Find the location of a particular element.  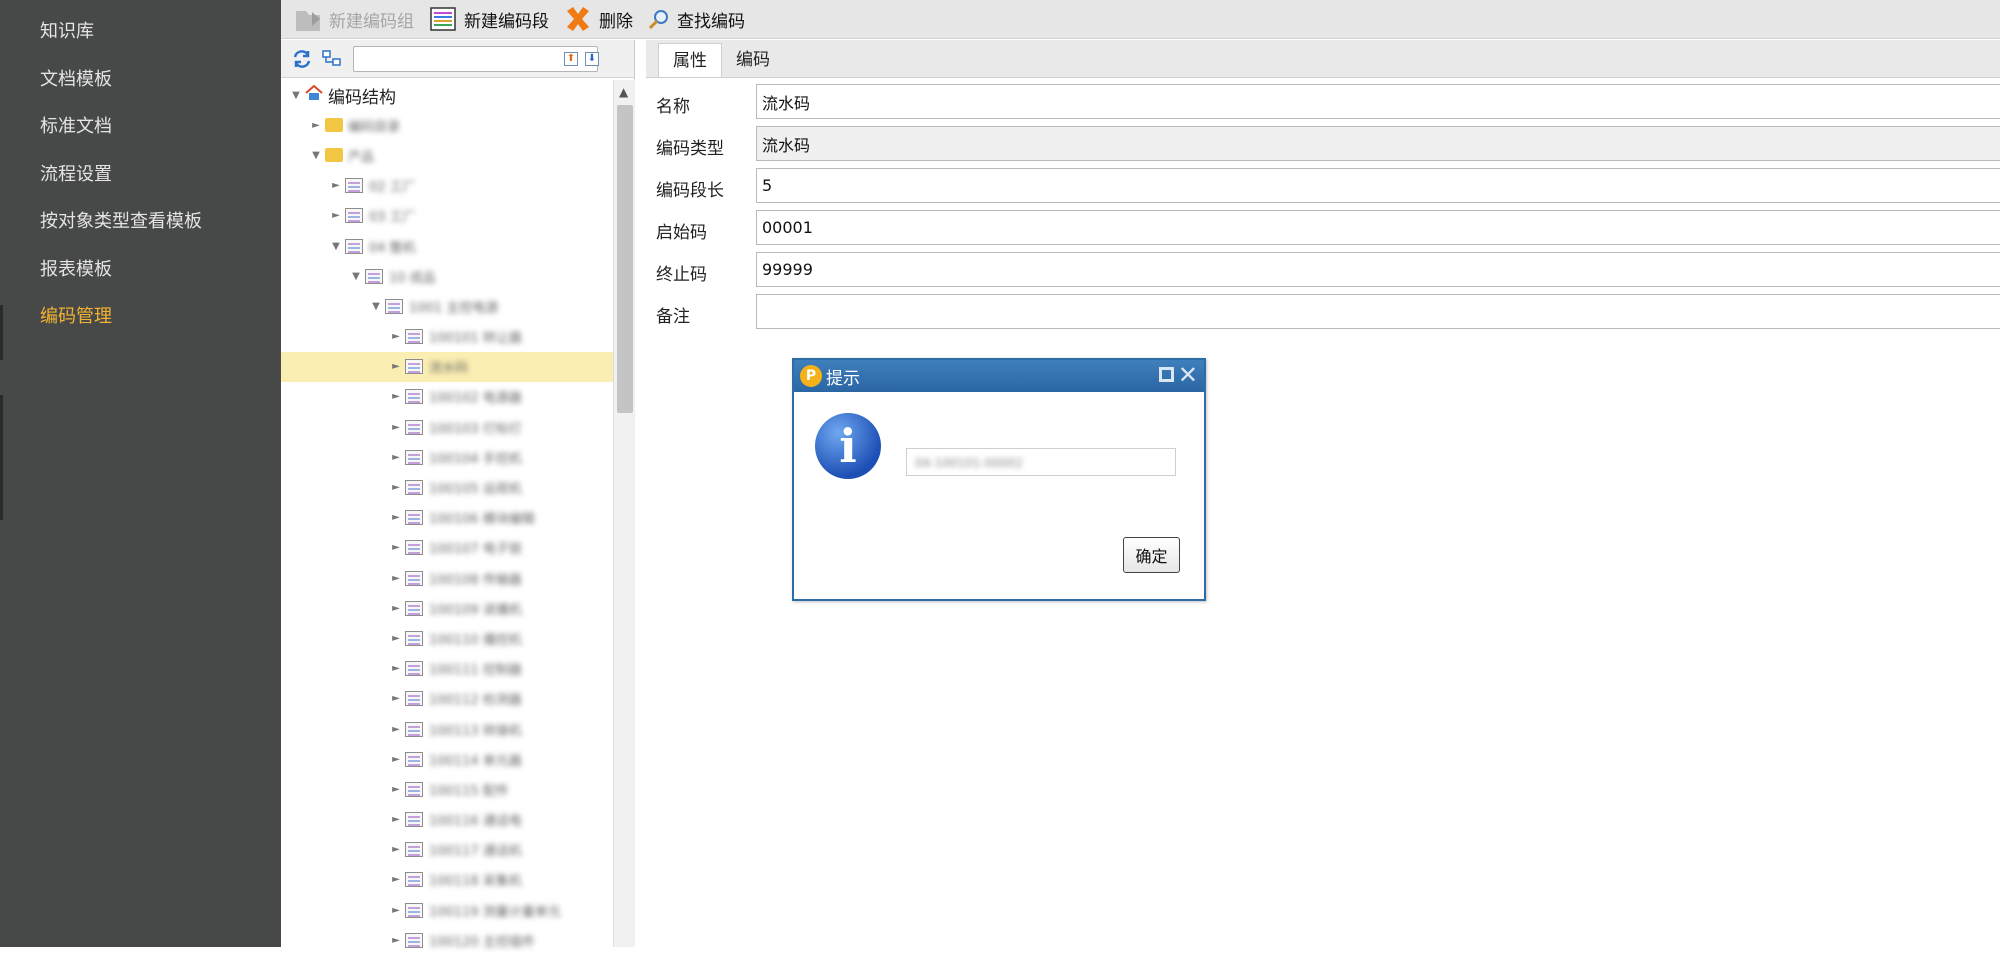

close-icon: ✕ is located at coordinates (1188, 375).